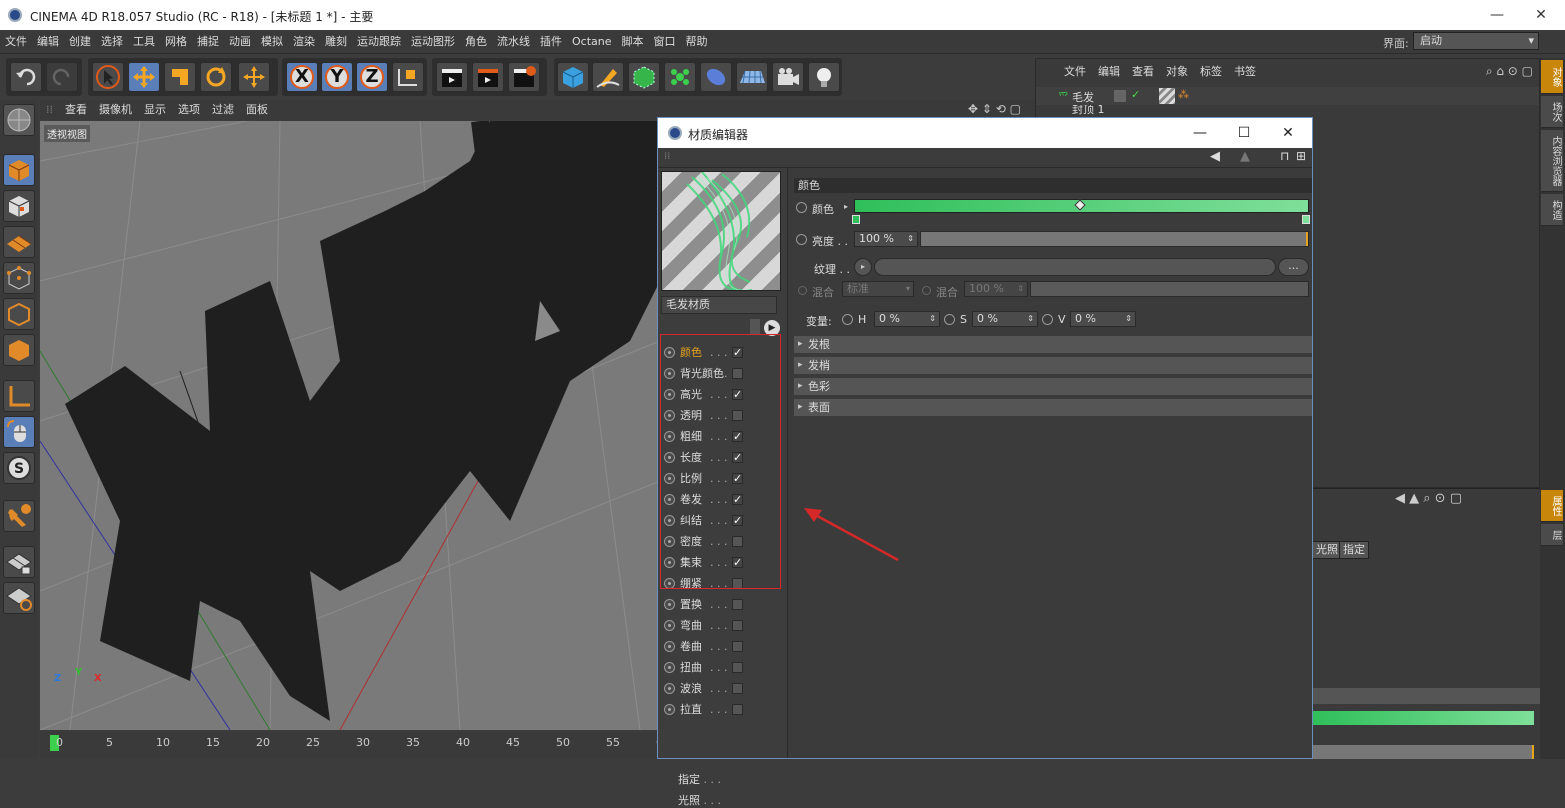 Image resolution: width=1565 pixels, height=808 pixels. I want to click on menu-item-18: 窗口, so click(665, 42).